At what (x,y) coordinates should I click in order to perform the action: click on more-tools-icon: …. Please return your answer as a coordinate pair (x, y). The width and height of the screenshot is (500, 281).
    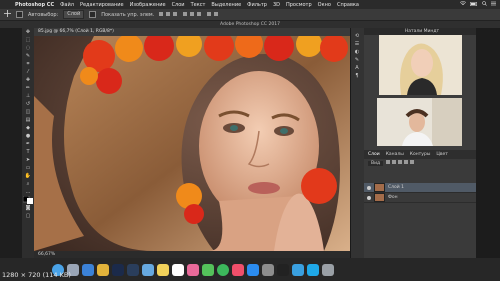
    Looking at the image, I should click on (28, 192).